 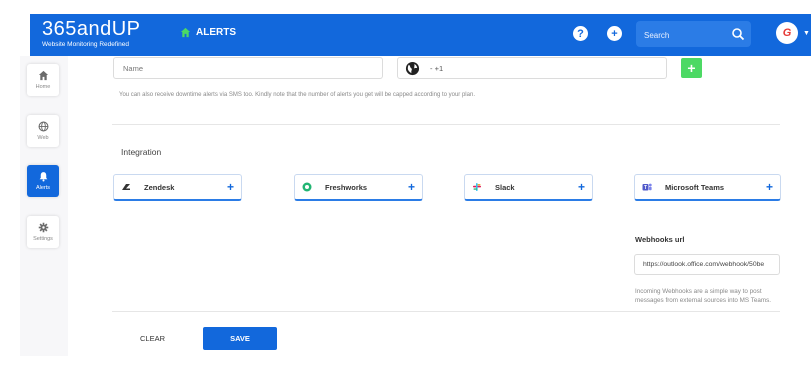 I want to click on sidebar-item-home: Home, so click(x=43, y=80).